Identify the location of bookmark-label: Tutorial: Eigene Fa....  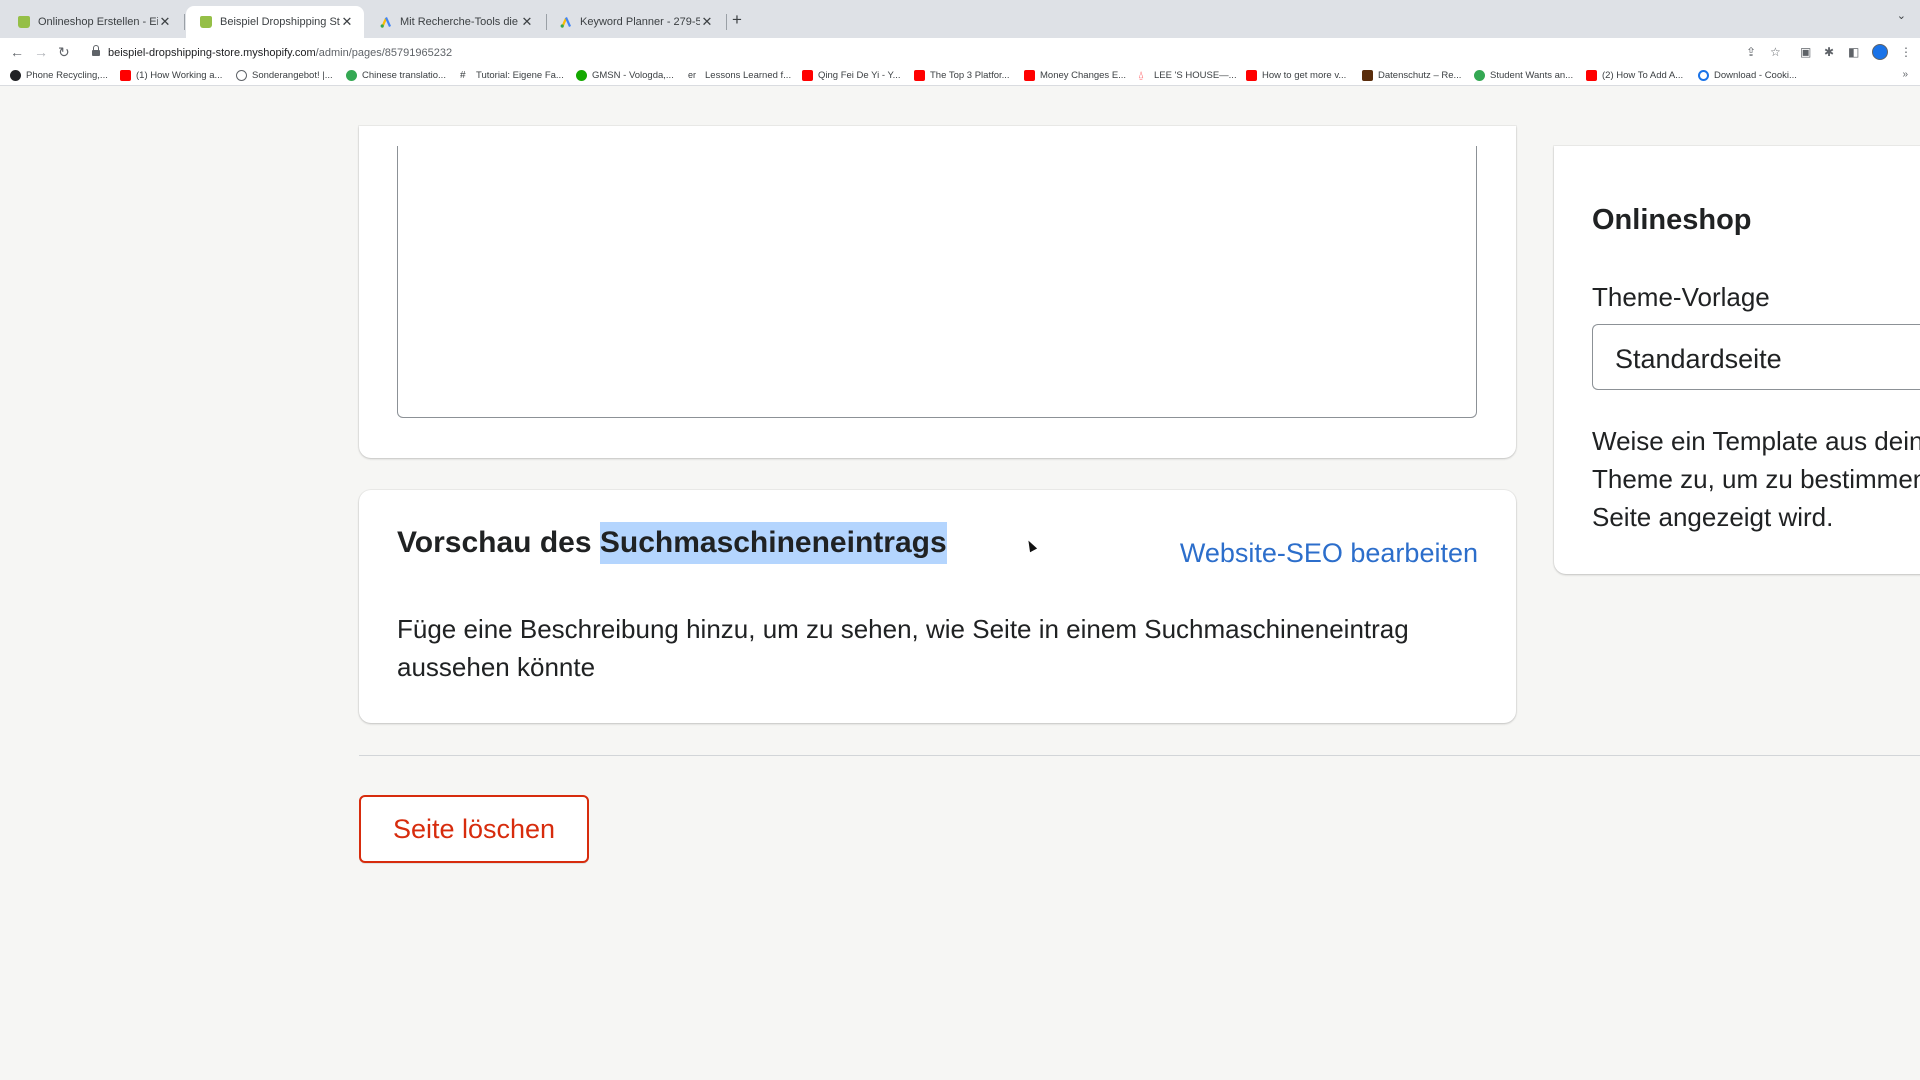
(520, 75).